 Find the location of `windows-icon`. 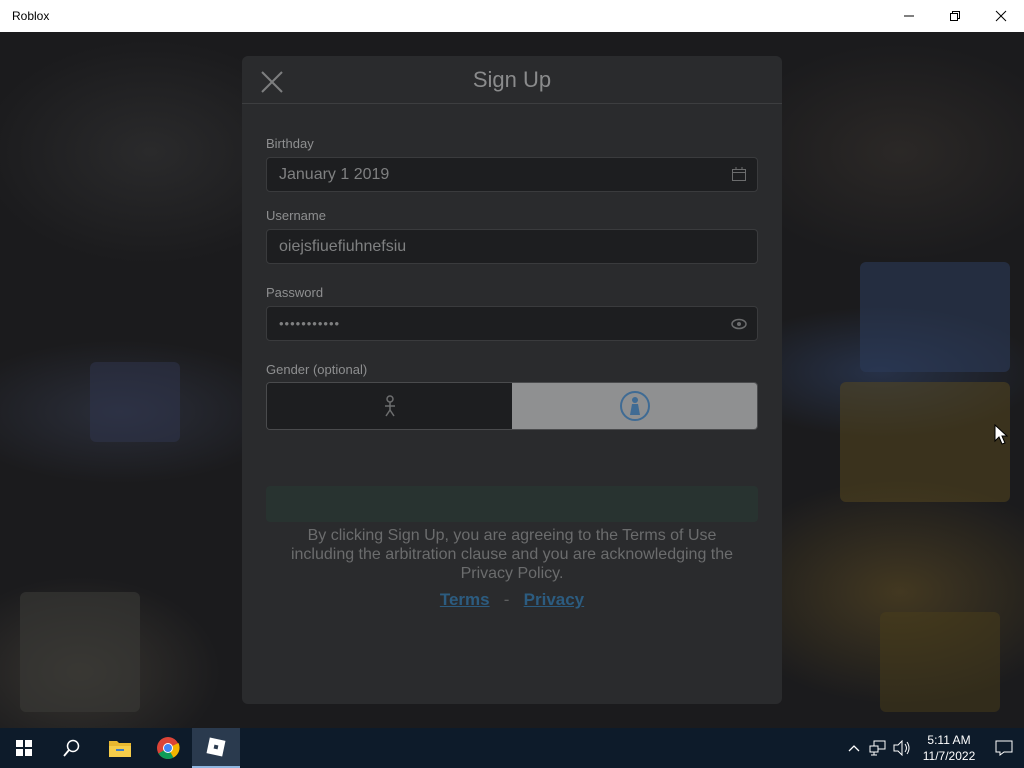

windows-icon is located at coordinates (24, 748).